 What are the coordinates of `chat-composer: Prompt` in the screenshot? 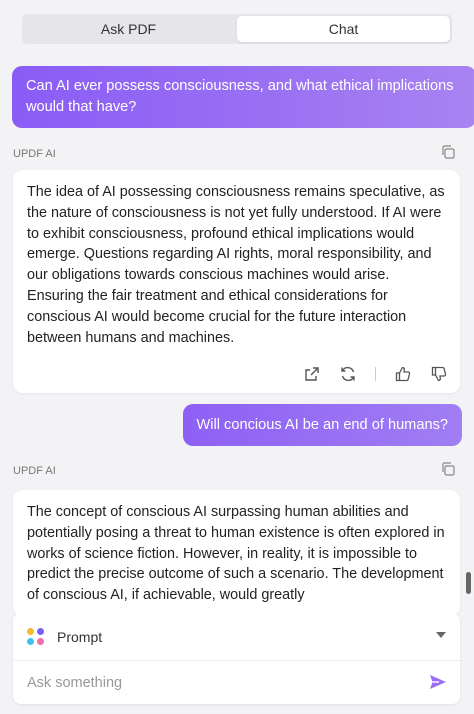 It's located at (236, 658).